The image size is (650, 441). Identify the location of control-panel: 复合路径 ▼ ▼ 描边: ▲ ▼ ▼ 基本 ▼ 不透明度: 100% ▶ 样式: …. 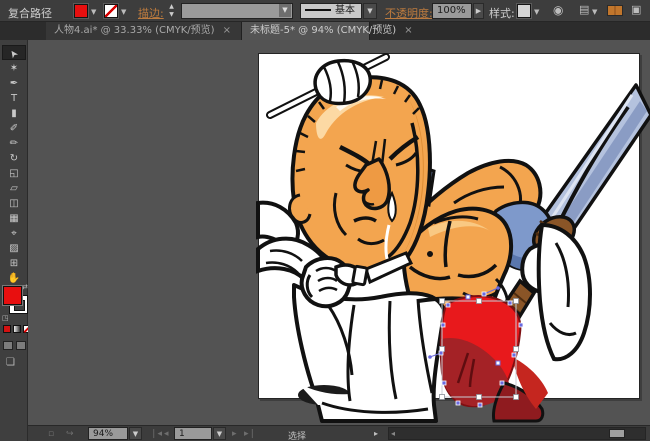
(325, 11).